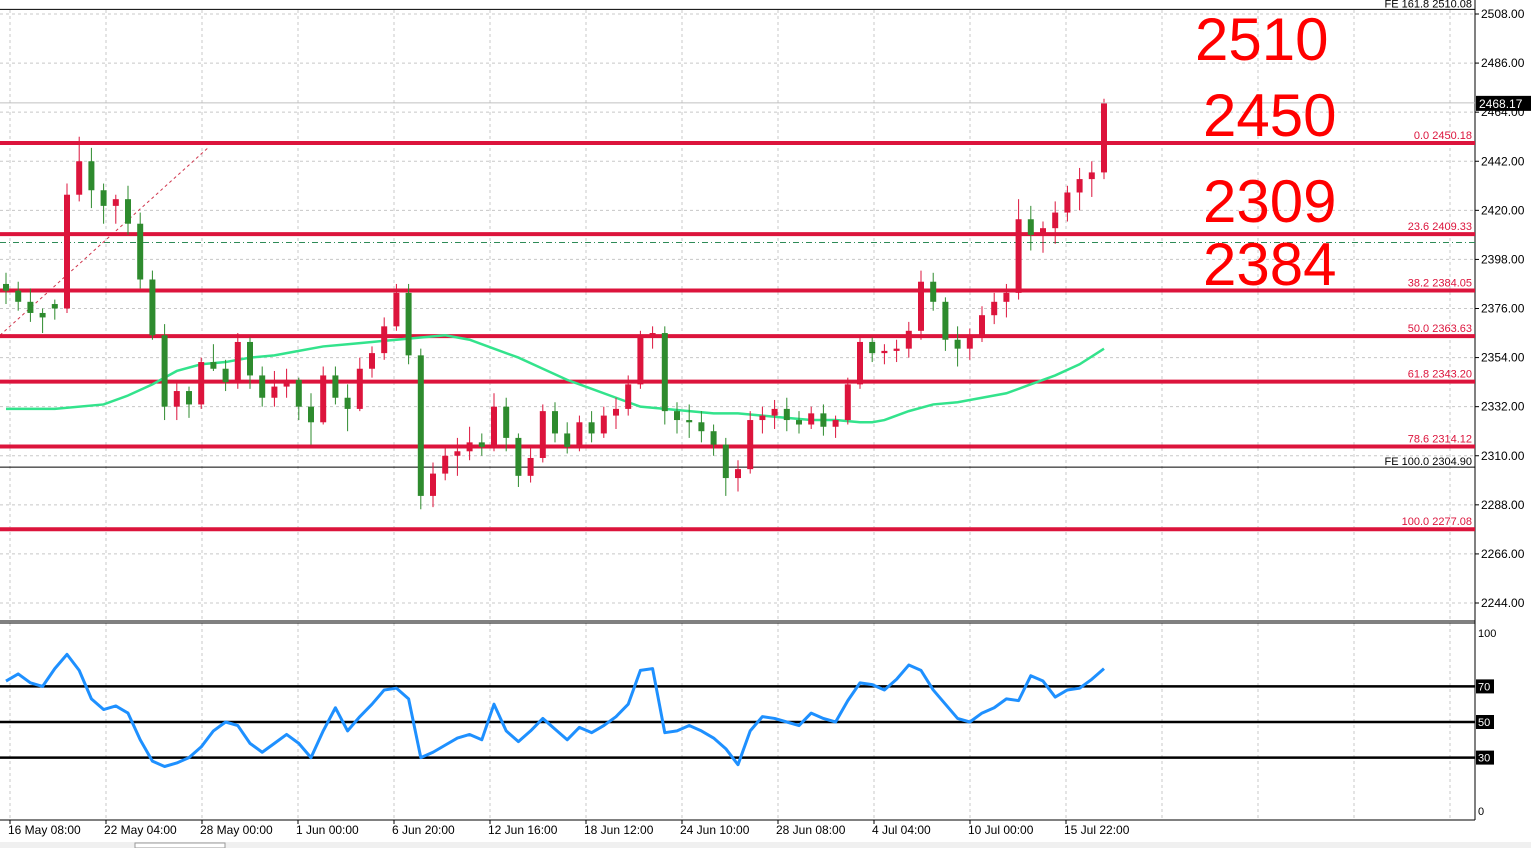 Image resolution: width=1531 pixels, height=853 pixels. Describe the element at coordinates (765, 845) in the screenshot. I see `scrollbar-track` at that location.